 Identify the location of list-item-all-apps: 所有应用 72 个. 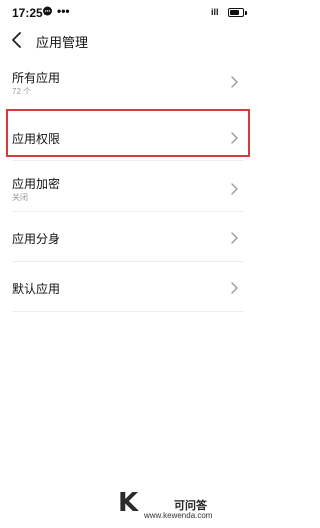
(128, 82).